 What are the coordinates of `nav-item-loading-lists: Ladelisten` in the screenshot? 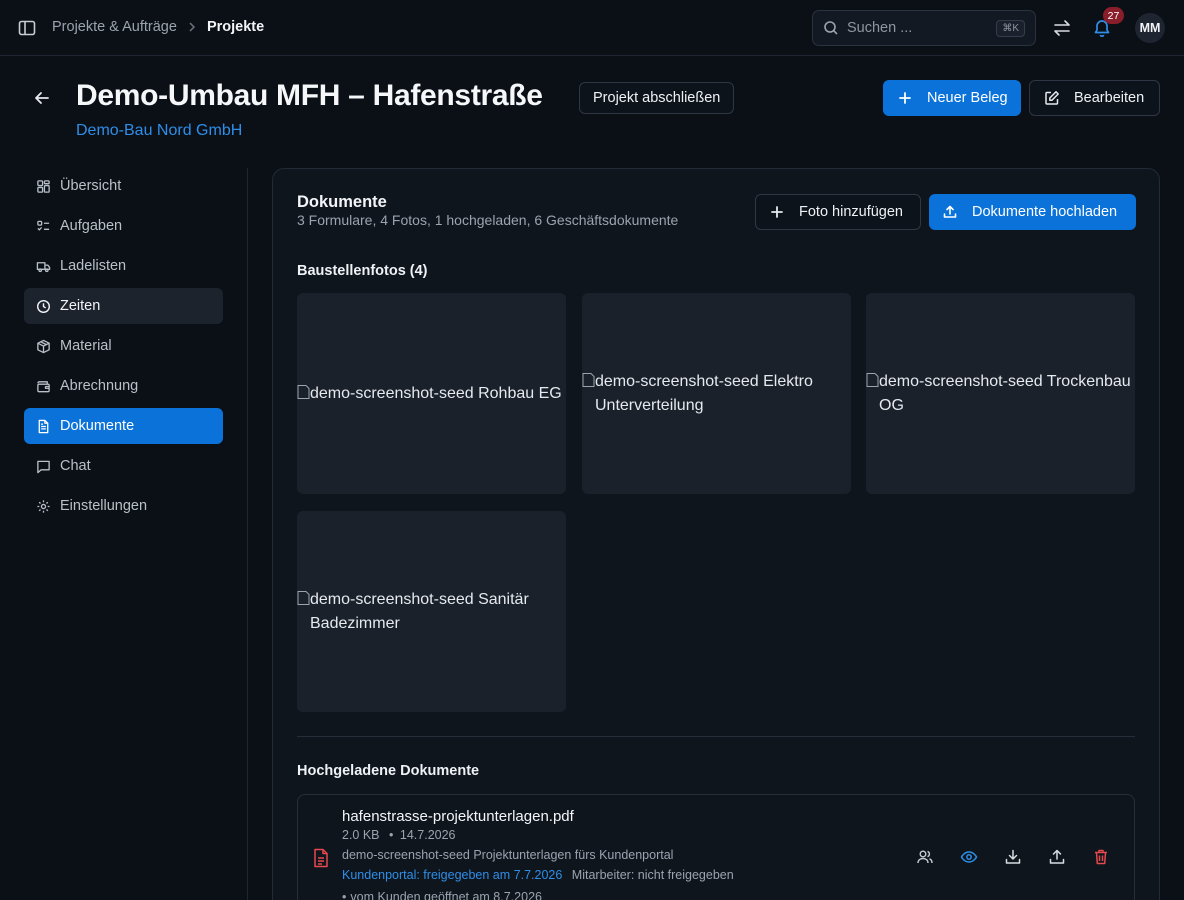 It's located at (123, 266).